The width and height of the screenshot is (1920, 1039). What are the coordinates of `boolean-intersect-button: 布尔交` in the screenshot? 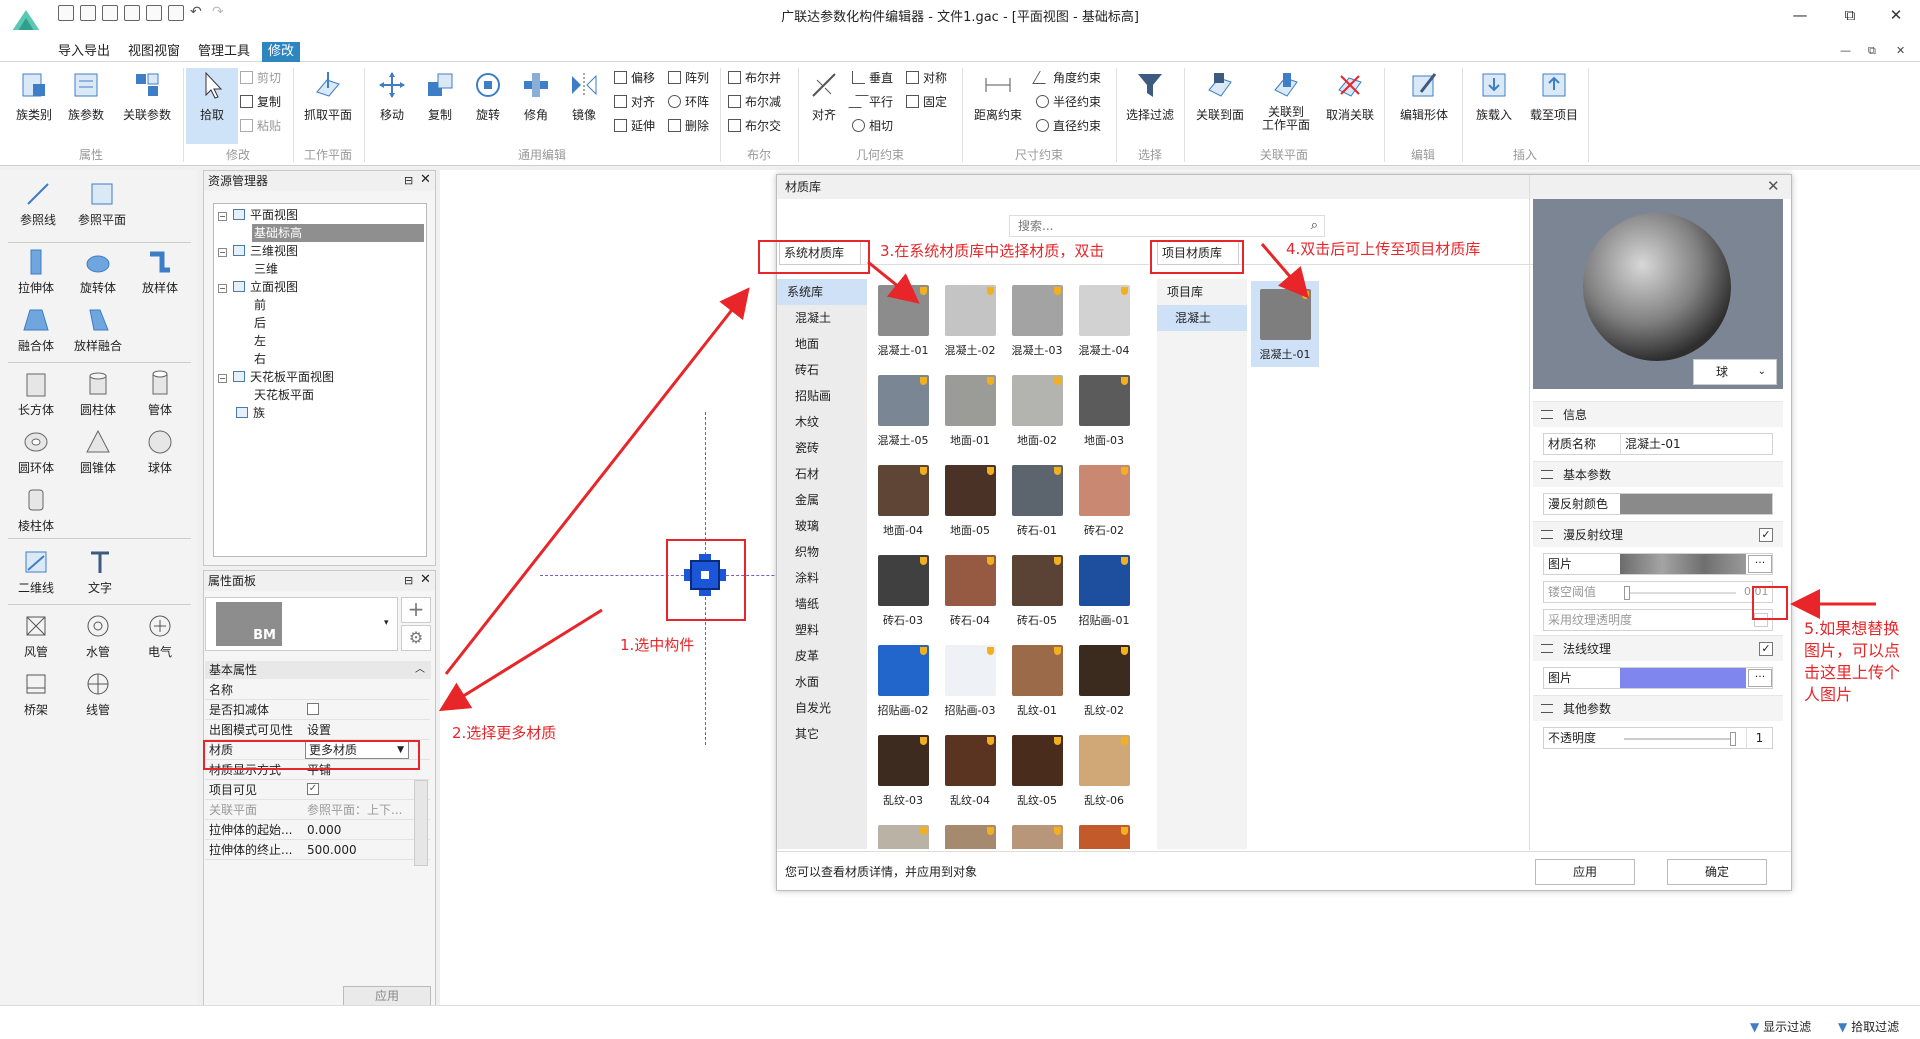 It's located at (754, 126).